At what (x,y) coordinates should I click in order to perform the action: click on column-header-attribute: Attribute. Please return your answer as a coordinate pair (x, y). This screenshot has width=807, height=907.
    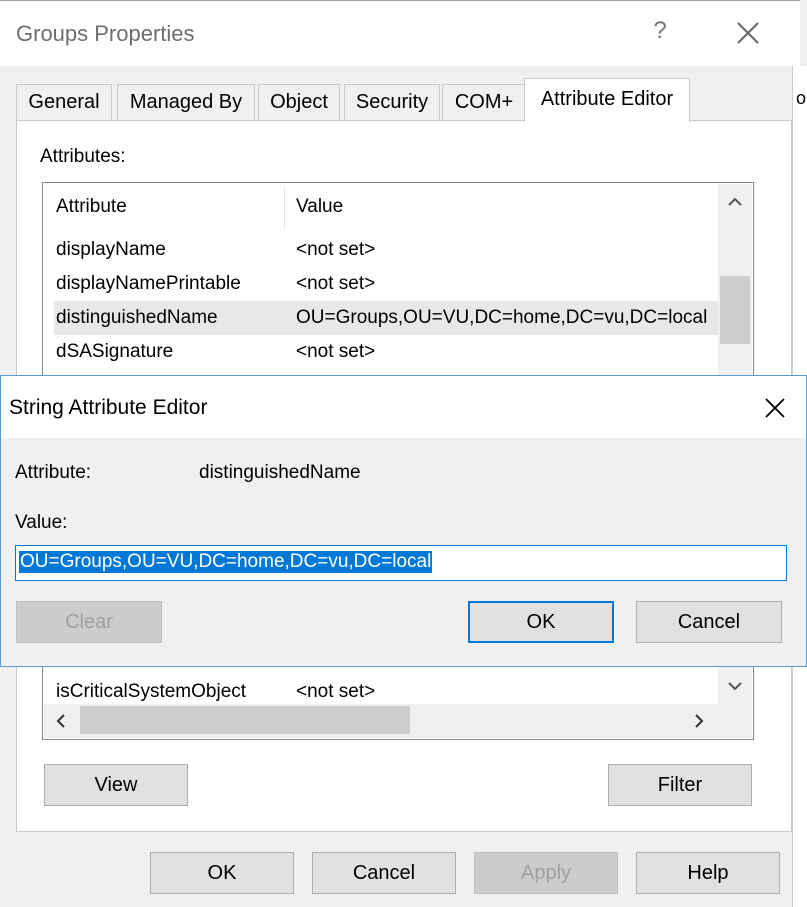
    Looking at the image, I should click on (91, 207).